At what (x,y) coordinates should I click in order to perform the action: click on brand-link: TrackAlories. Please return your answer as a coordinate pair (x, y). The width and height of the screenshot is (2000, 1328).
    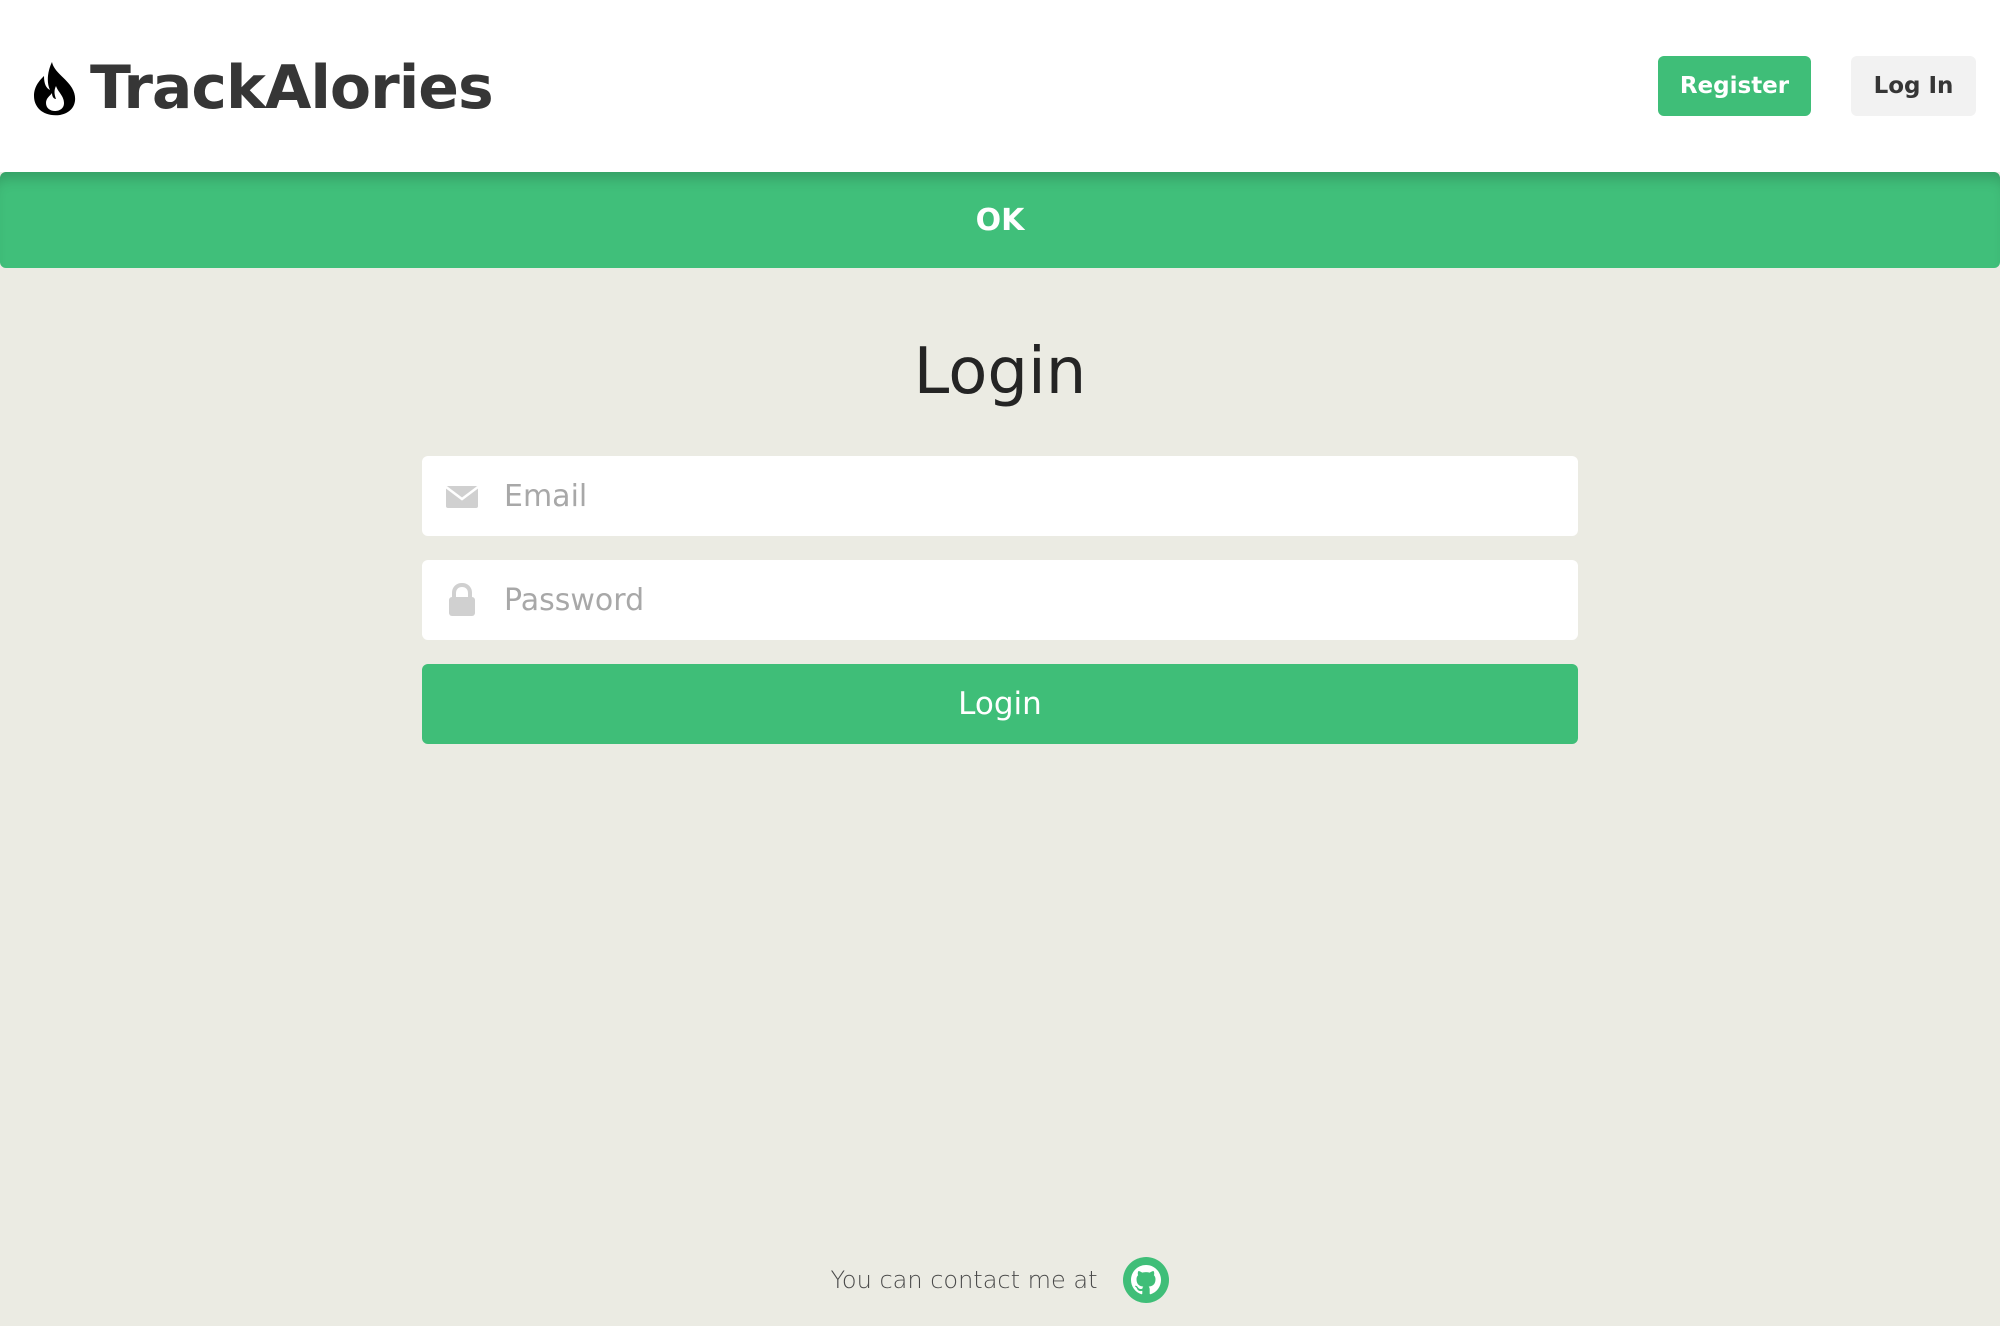
    Looking at the image, I should click on (263, 88).